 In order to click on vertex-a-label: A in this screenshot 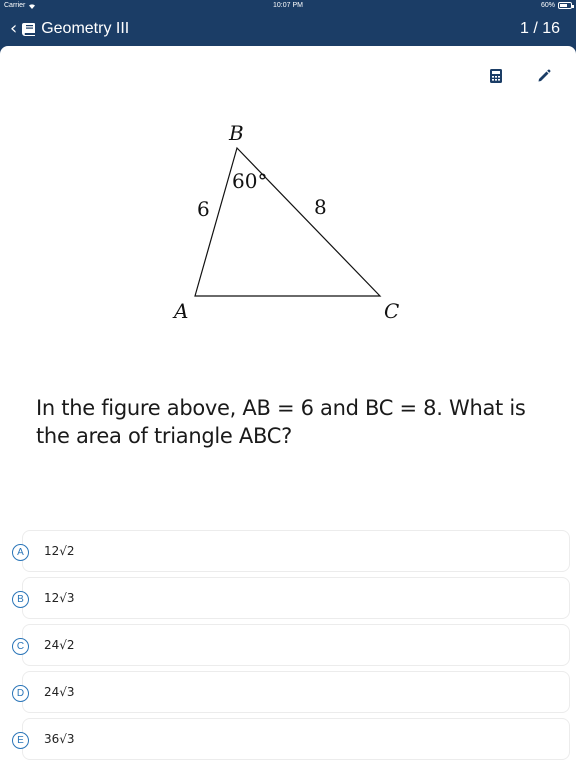, I will do `click(180, 311)`.